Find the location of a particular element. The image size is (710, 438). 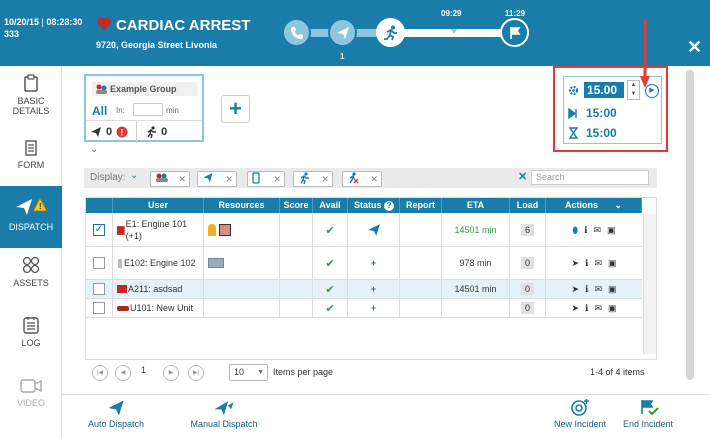

table-row: U101: New Unit ✔ + 0 ➤ ℹ ✉ ▣ is located at coordinates (364, 308).